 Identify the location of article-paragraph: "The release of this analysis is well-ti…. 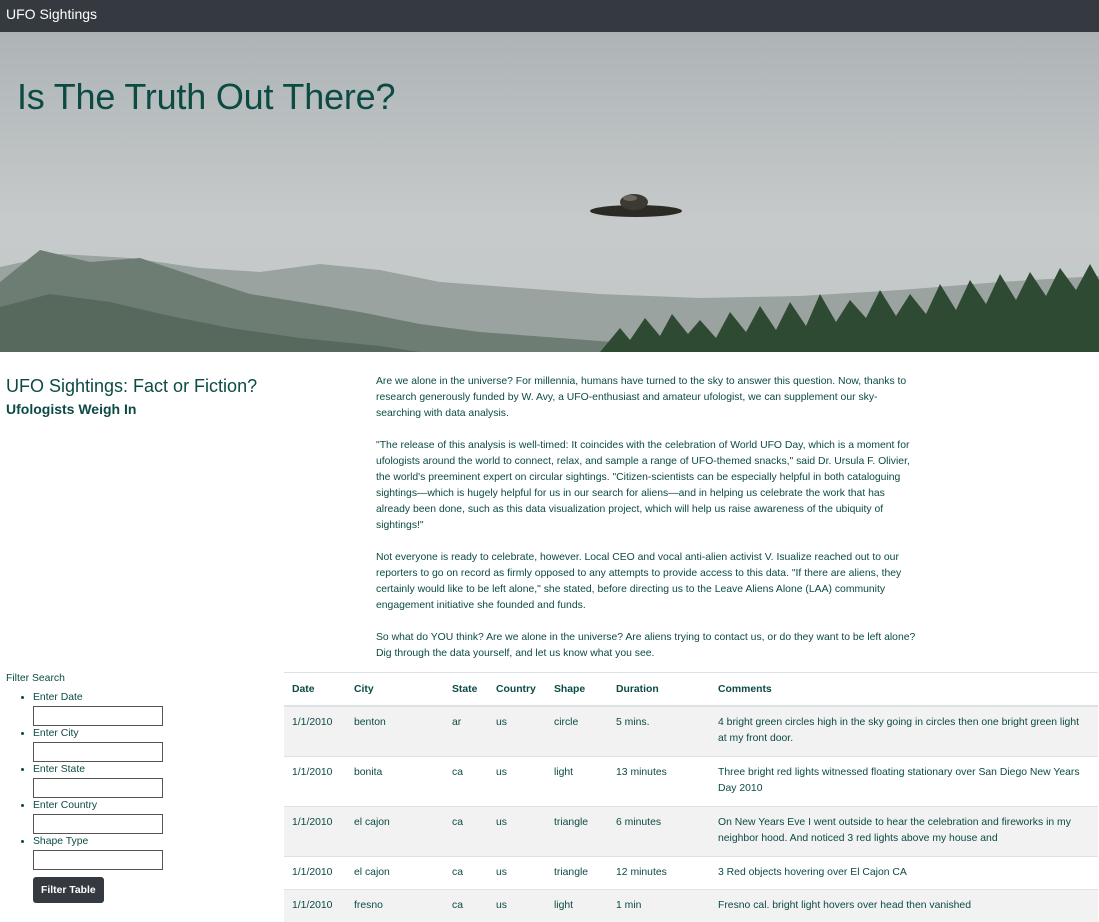
(647, 486).